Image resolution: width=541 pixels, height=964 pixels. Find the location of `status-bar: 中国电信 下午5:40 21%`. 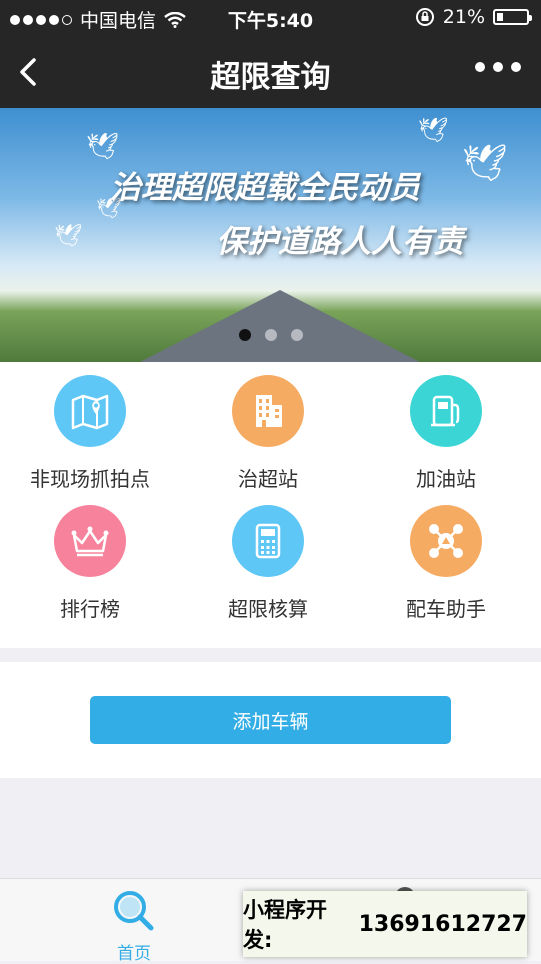

status-bar: 中国电信 下午5:40 21% is located at coordinates (270, 18).